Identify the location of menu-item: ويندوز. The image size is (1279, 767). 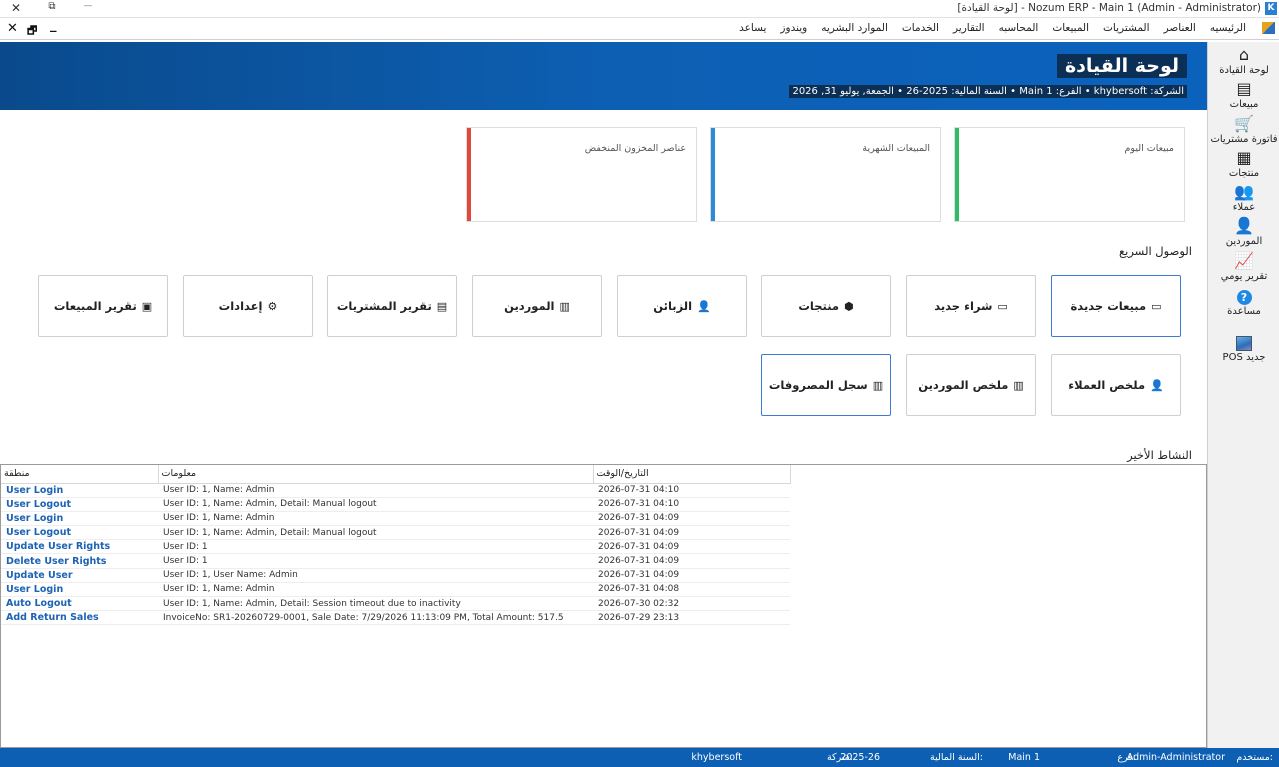
(793, 28).